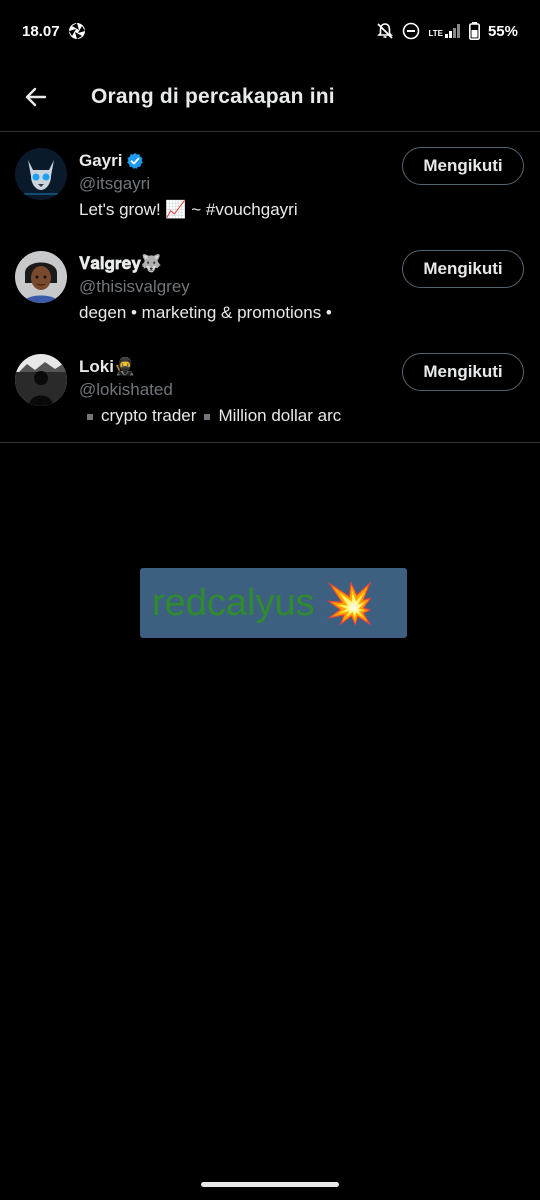  I want to click on watermark-label: redcalyus 💥, so click(273, 603).